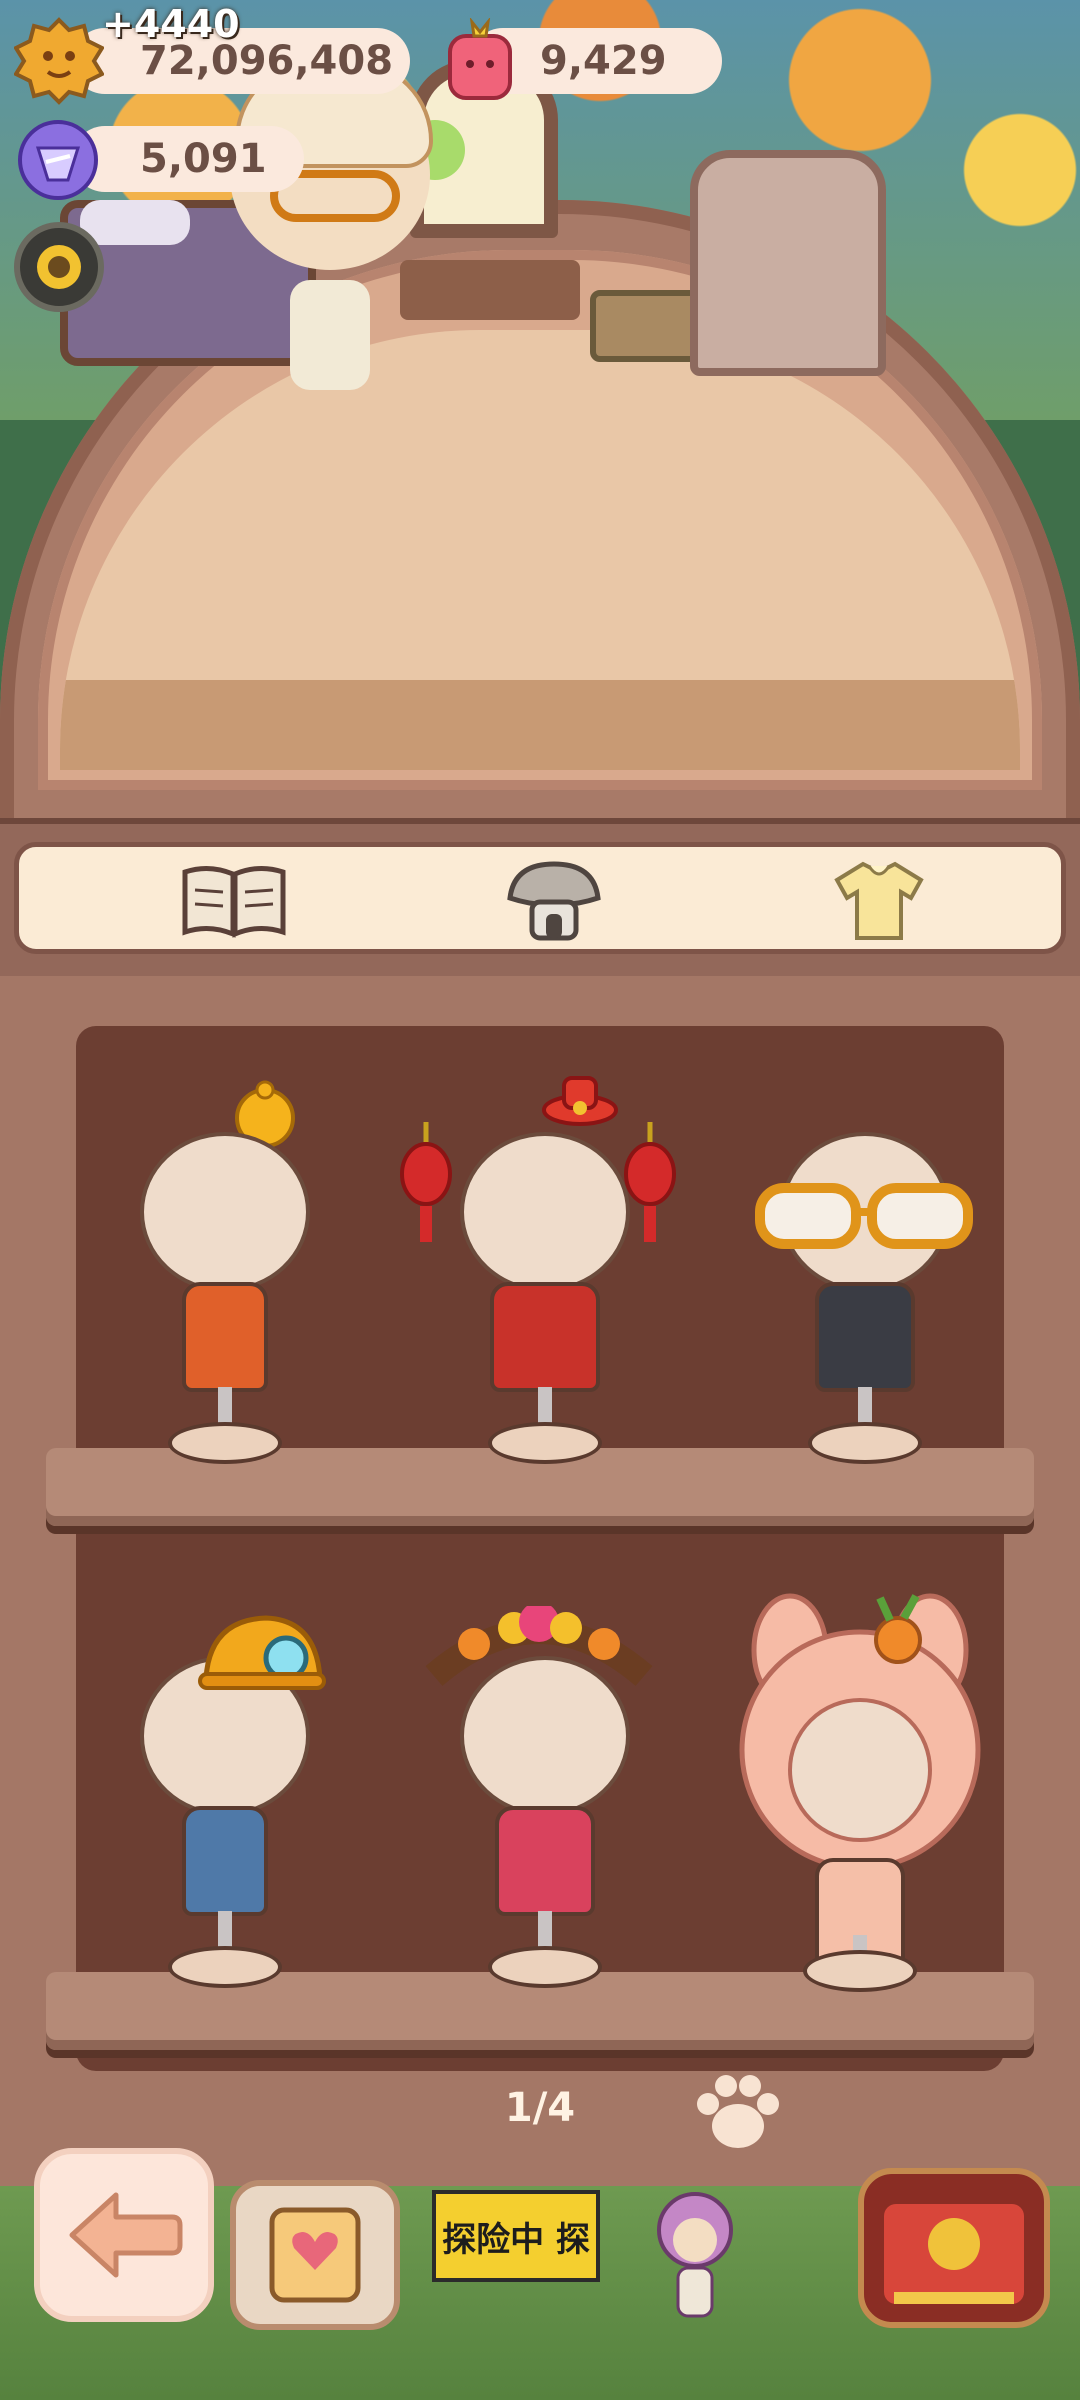  What do you see at coordinates (860, 1747) in the screenshot?
I see `bunny-hood-icon` at bounding box center [860, 1747].